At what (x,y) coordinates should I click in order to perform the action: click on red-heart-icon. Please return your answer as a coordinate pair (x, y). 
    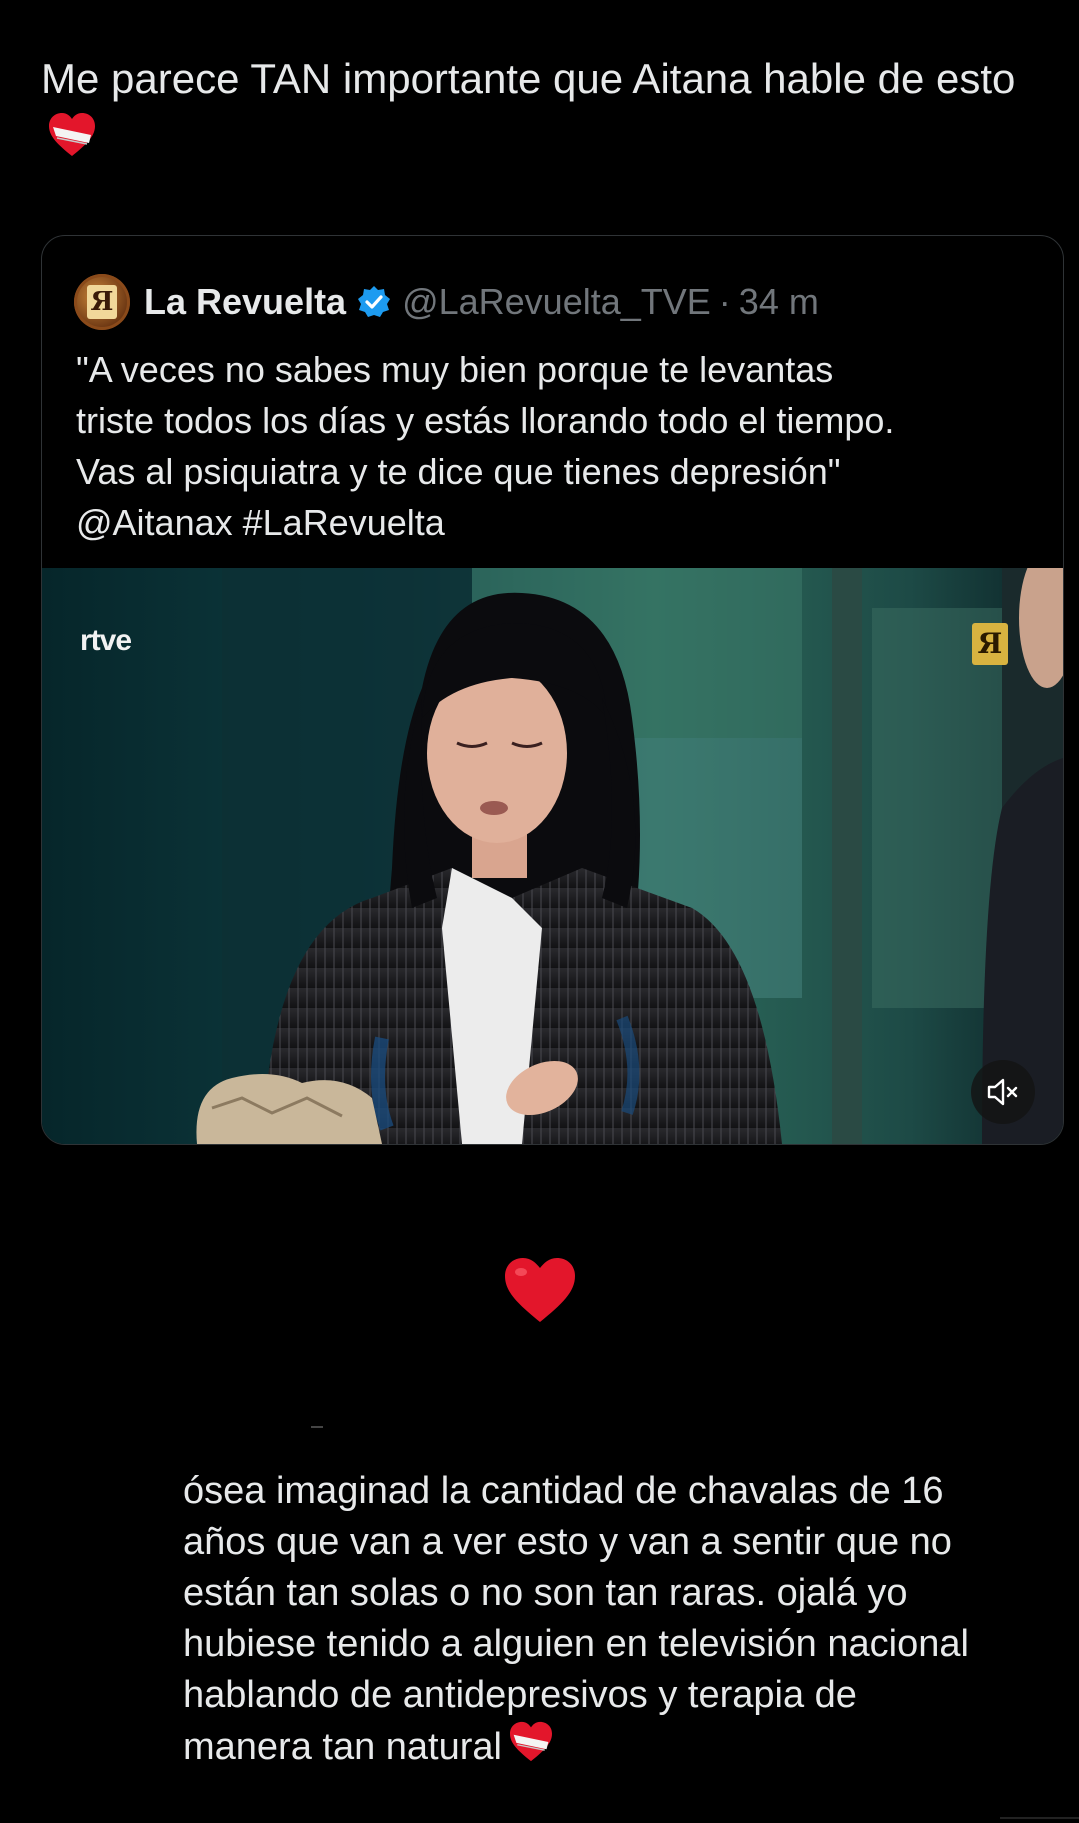
    Looking at the image, I should click on (540, 1290).